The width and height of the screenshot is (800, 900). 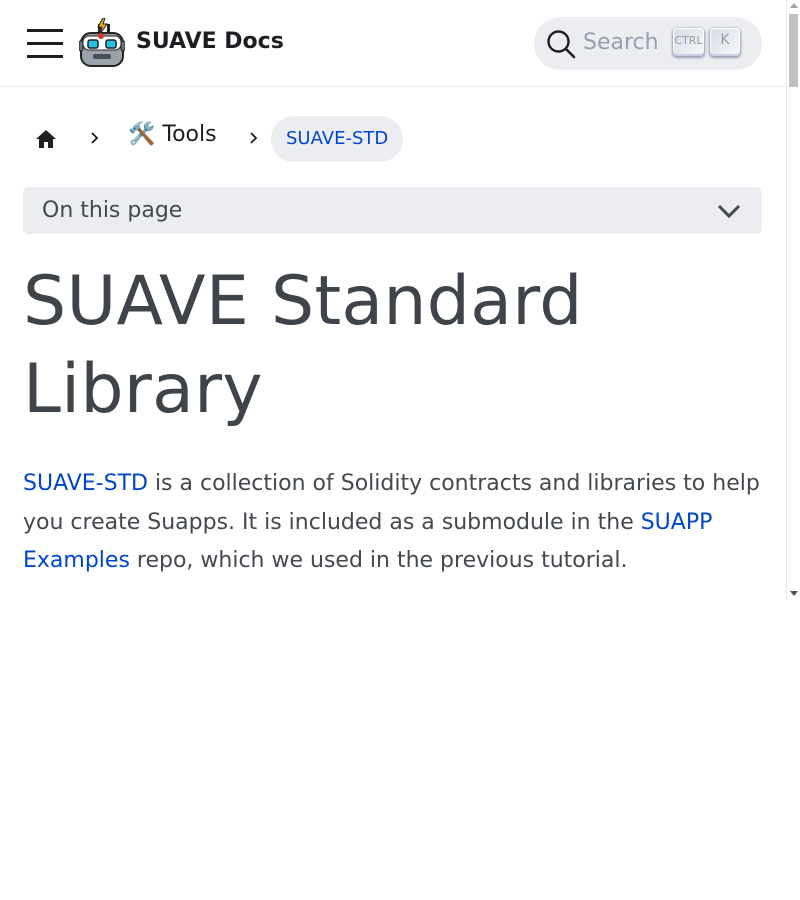 What do you see at coordinates (112, 210) in the screenshot?
I see `toc-label: On this page` at bounding box center [112, 210].